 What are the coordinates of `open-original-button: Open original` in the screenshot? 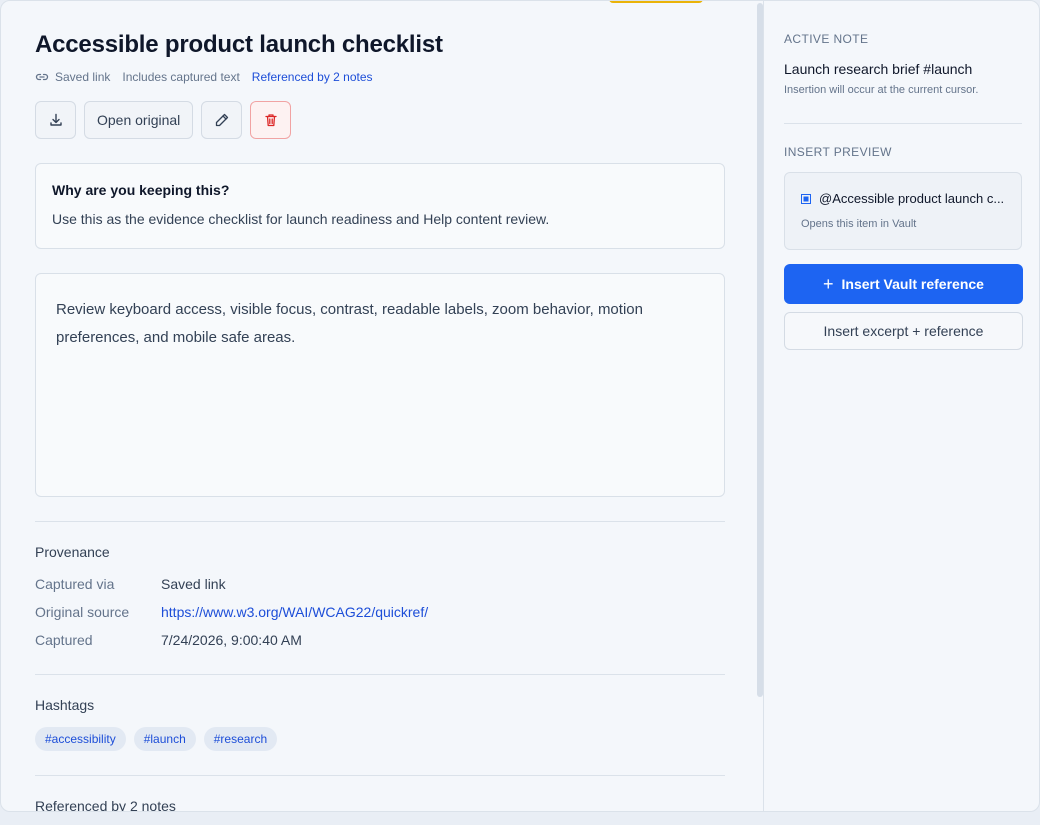 It's located at (139, 120).